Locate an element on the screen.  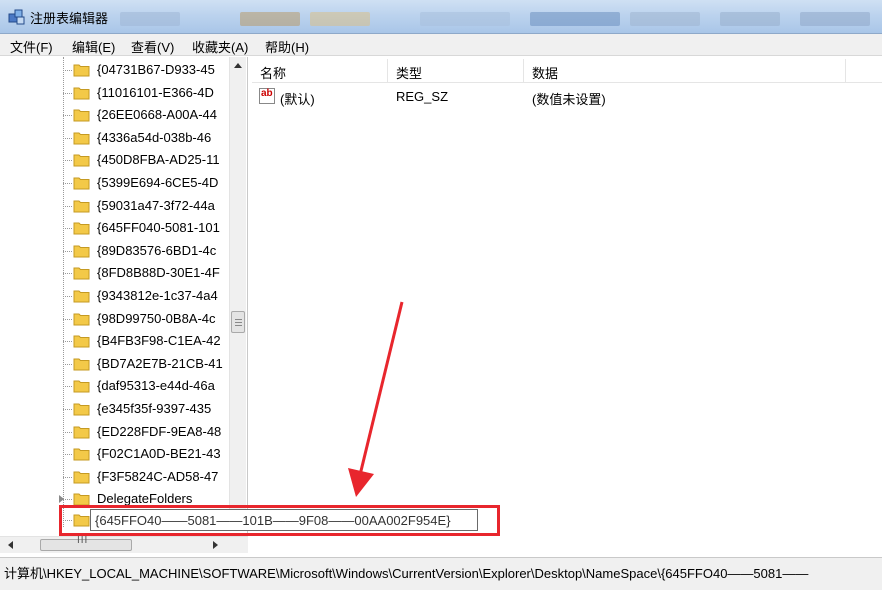
tree-item-label: {450D8FBA-AD25-11 is located at coordinates (158, 160).